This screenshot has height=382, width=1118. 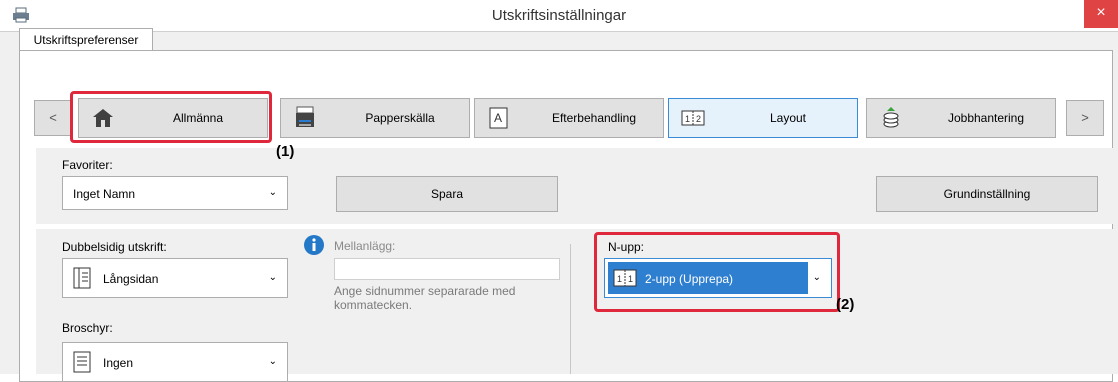 What do you see at coordinates (114, 247) in the screenshot?
I see `duplex-label: Dubbelsidig utskrift:` at bounding box center [114, 247].